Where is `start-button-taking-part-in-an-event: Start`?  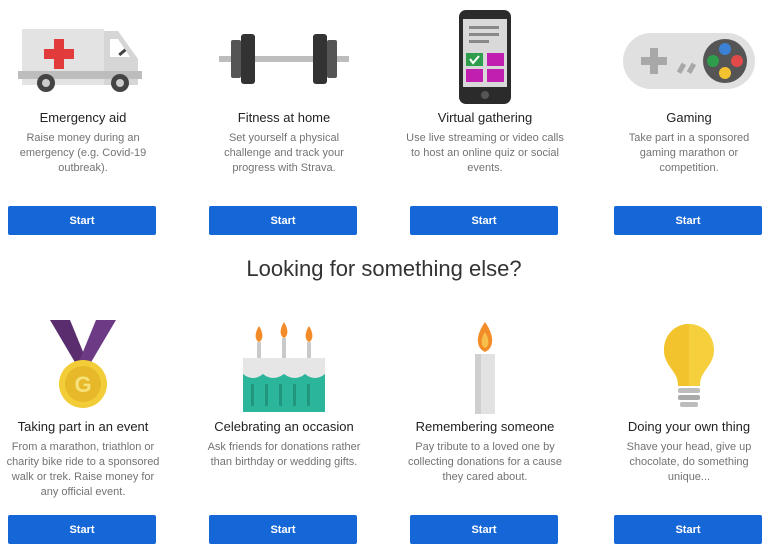
start-button-taking-part-in-an-event: Start is located at coordinates (82, 529).